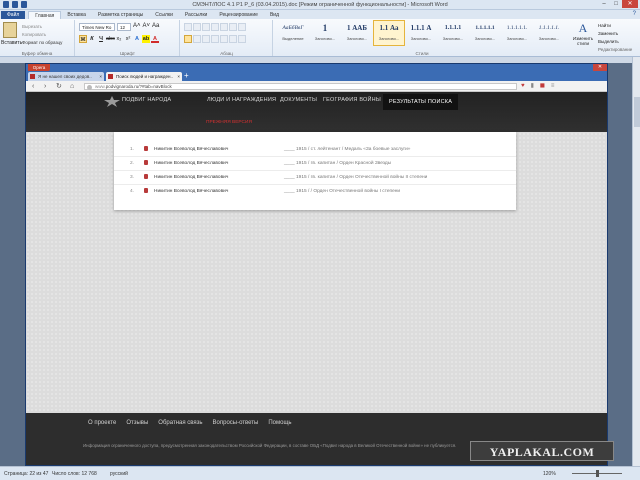 This screenshot has height=480, width=640. I want to click on change-case-icon: Aa, so click(155, 27).